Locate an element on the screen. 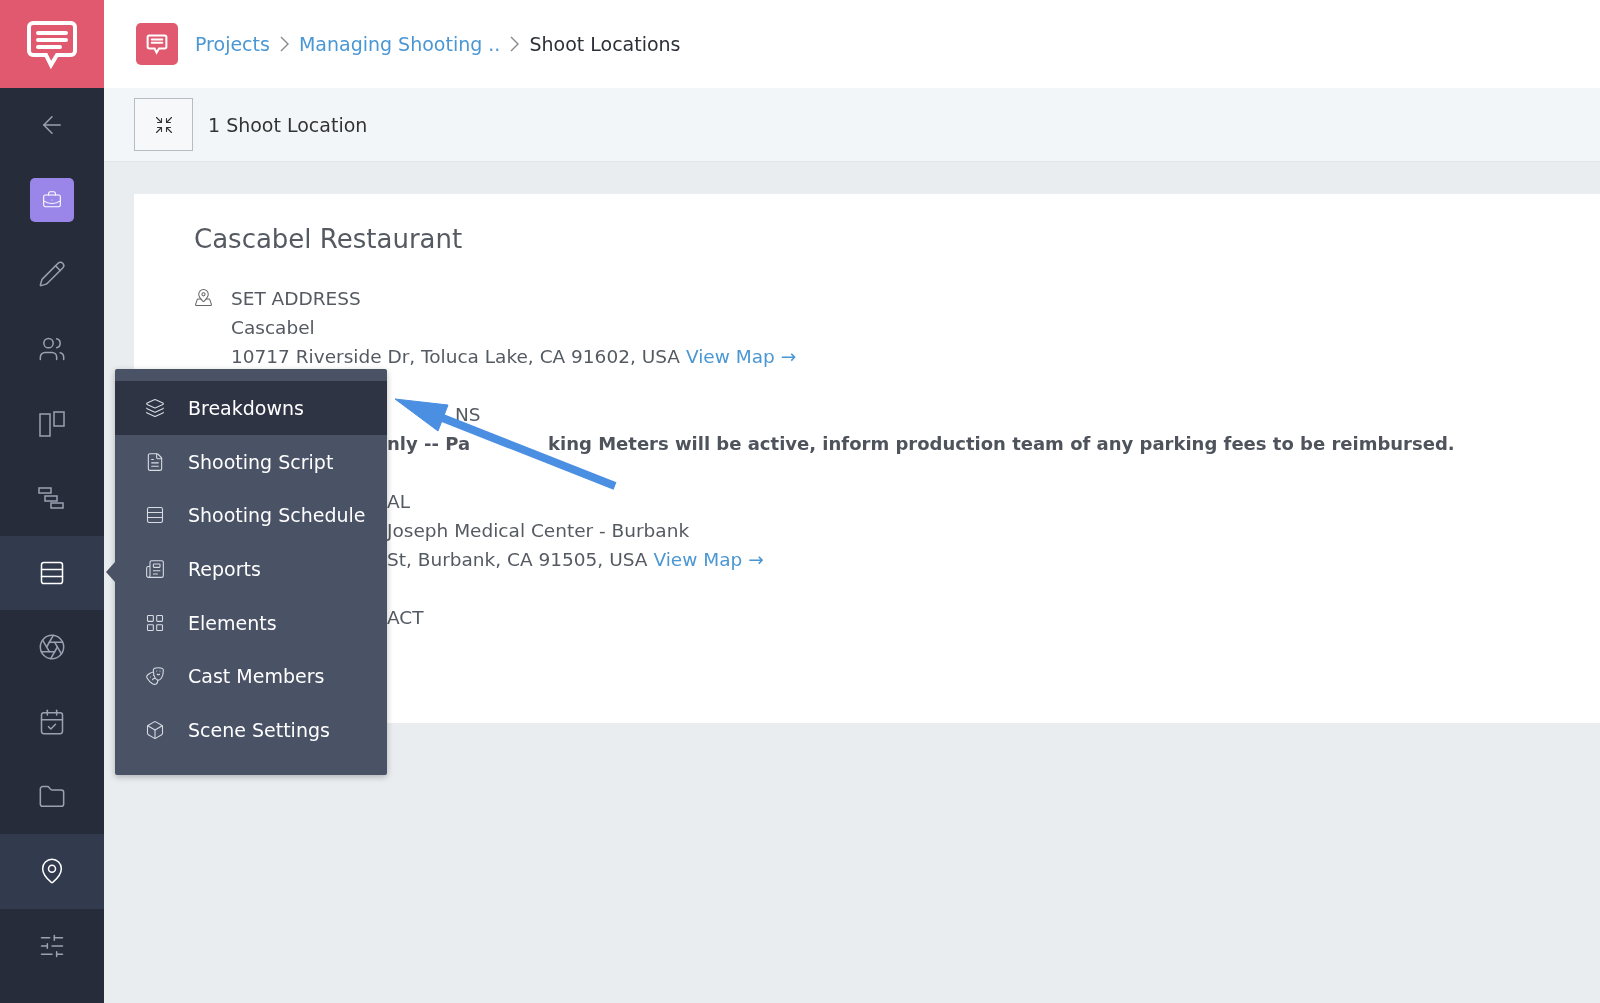 This screenshot has width=1600, height=1003. note-text: nly -- Pa is located at coordinates (429, 444).